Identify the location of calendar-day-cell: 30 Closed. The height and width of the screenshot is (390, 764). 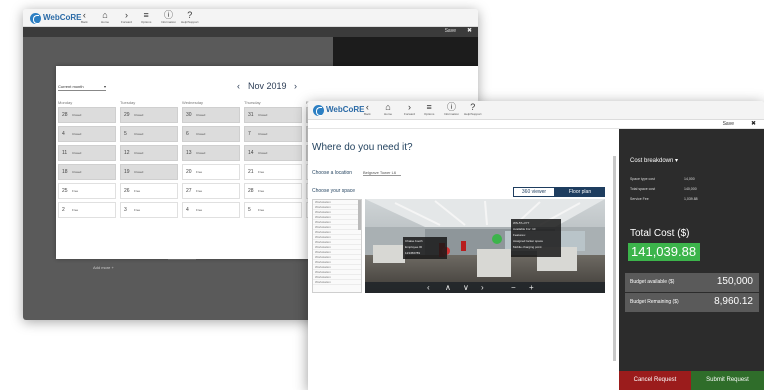
(211, 115).